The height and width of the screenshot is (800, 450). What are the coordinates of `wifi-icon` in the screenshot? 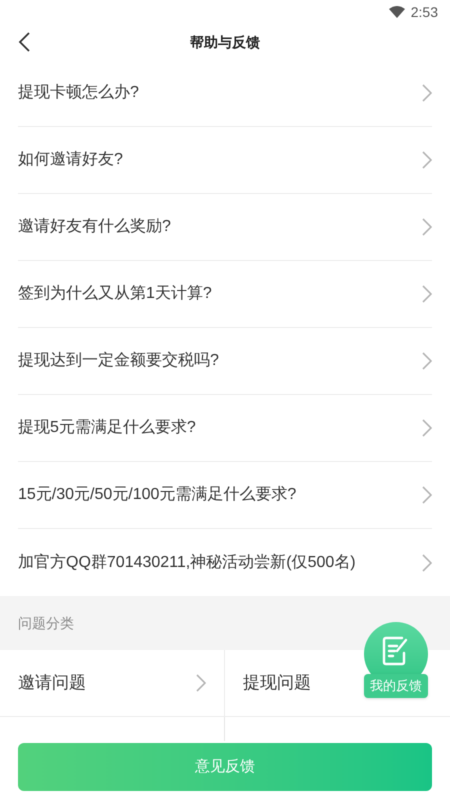 It's located at (396, 12).